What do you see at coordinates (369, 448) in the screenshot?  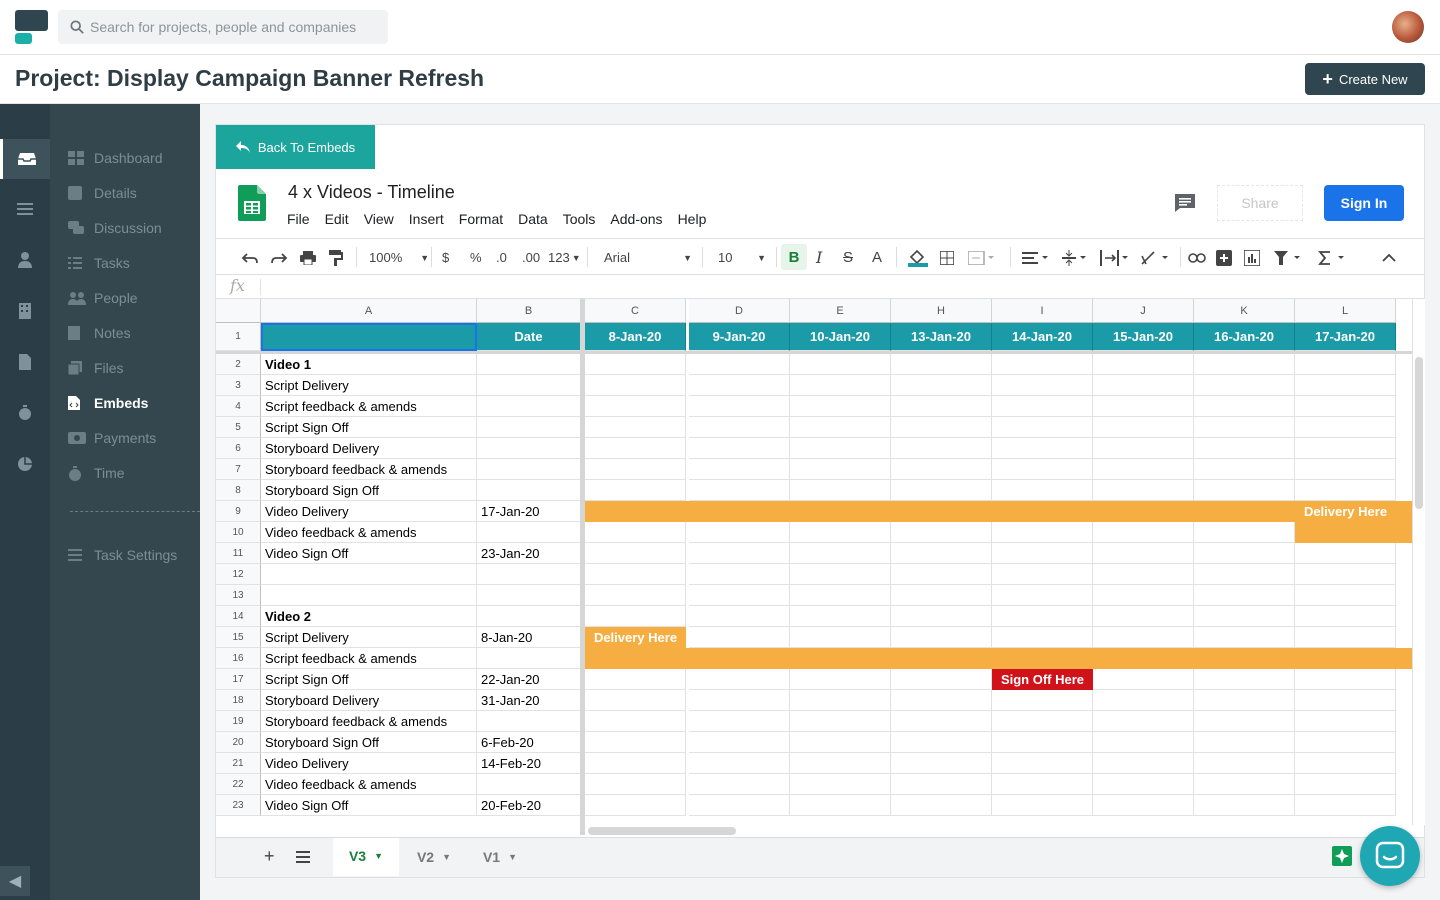 I see `task-cell: Storyboard Delivery` at bounding box center [369, 448].